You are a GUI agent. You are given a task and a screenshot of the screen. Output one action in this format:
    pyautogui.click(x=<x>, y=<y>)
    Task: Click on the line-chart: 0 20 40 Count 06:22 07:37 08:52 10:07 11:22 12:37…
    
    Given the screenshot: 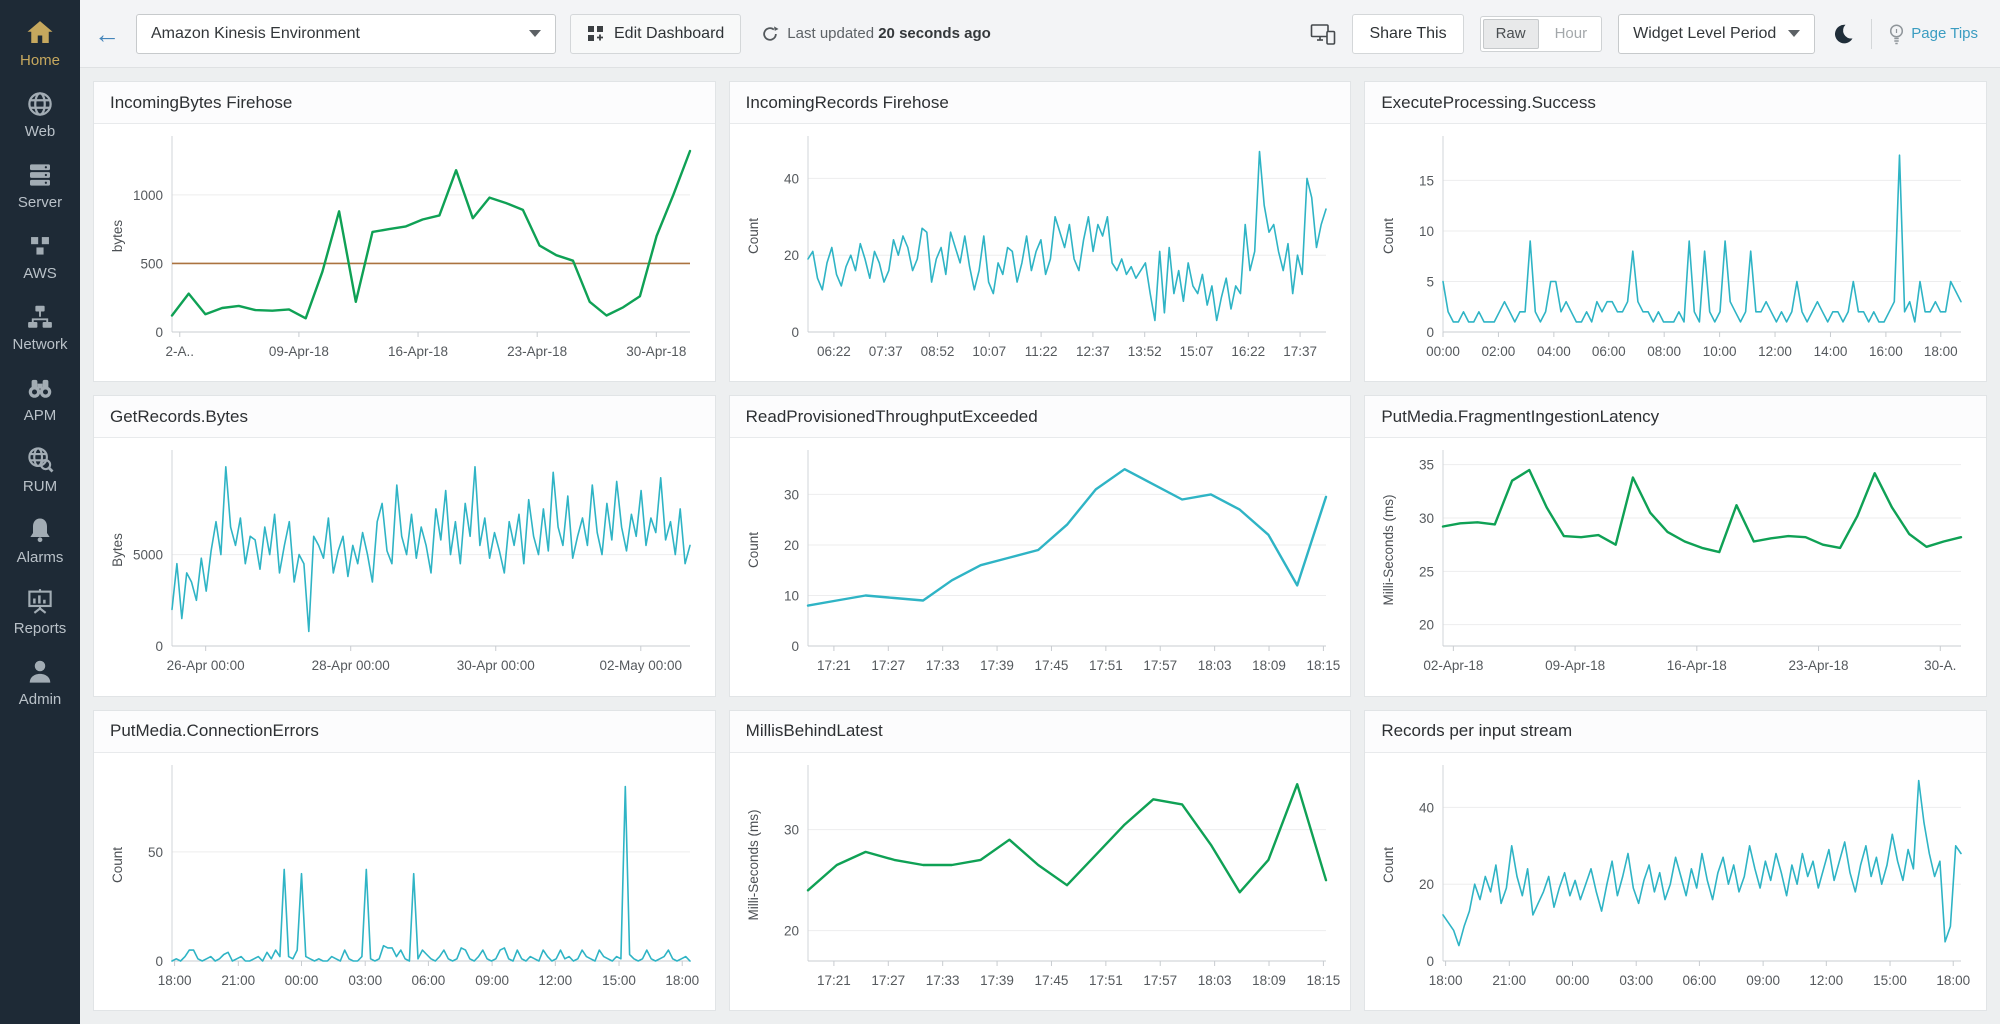 What is the action you would take?
    pyautogui.click(x=1040, y=252)
    